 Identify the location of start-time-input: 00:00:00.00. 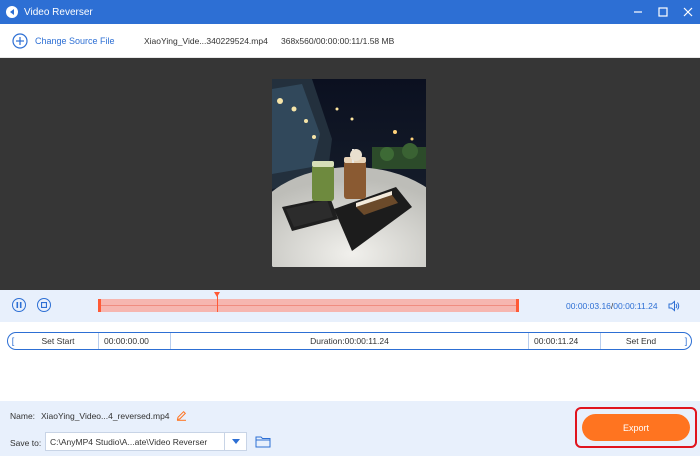
(134, 341).